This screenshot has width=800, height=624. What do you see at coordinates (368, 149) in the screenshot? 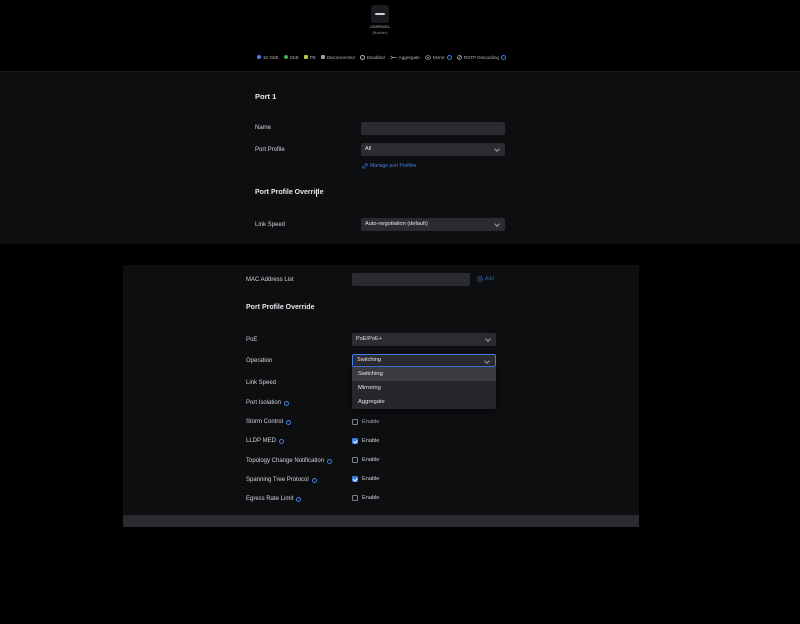
I see `port-profile-value: All` at bounding box center [368, 149].